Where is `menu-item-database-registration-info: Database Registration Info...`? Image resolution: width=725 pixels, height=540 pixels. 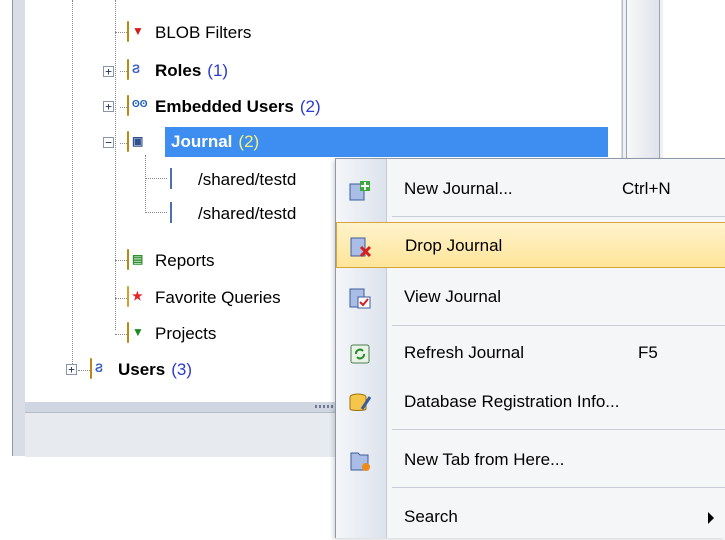
menu-item-database-registration-info: Database Registration Info... is located at coordinates (530, 402).